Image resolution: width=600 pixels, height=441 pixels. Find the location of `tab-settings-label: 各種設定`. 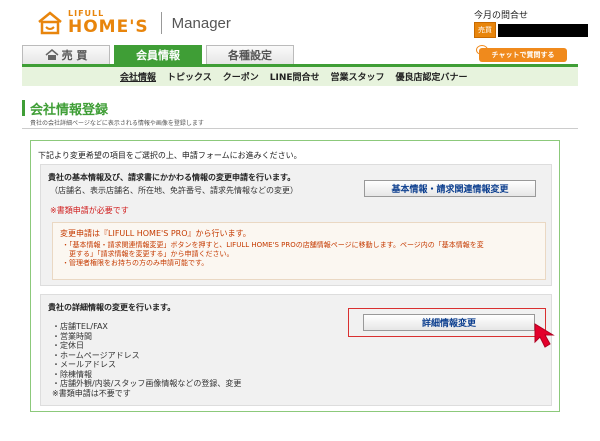

tab-settings-label: 各種設定 is located at coordinates (250, 55).